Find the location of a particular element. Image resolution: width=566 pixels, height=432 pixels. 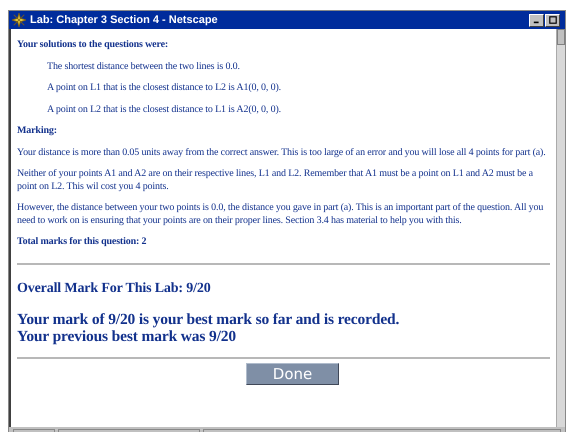

solution-text: A point on L1 that is the closest distance to L2 is A1(0, 0, 0). is located at coordinates (164, 88).